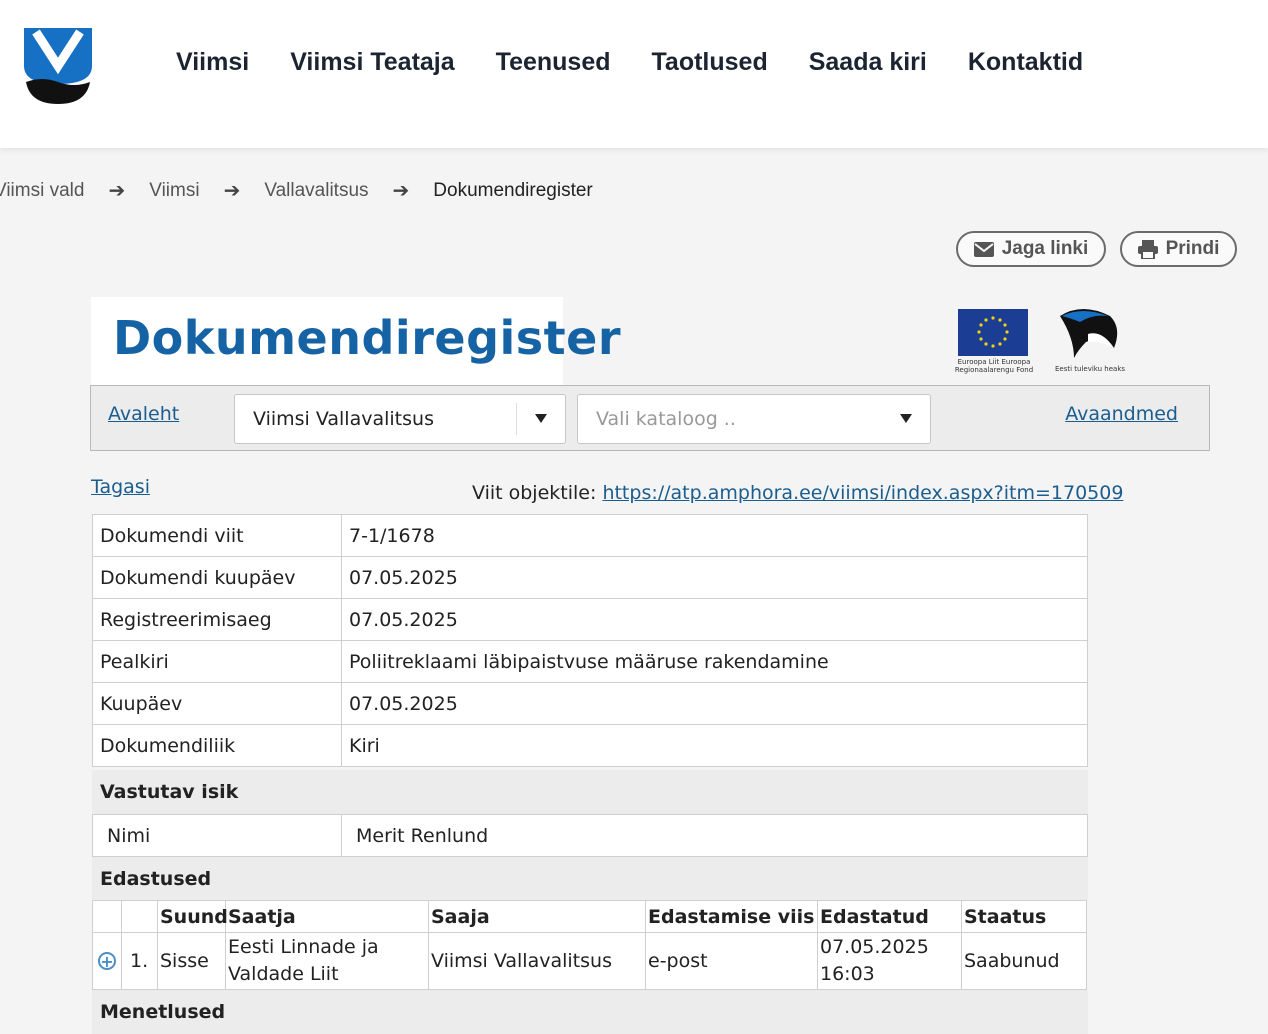 Image resolution: width=1268 pixels, height=1034 pixels. I want to click on swallow-icon, so click(1089, 333).